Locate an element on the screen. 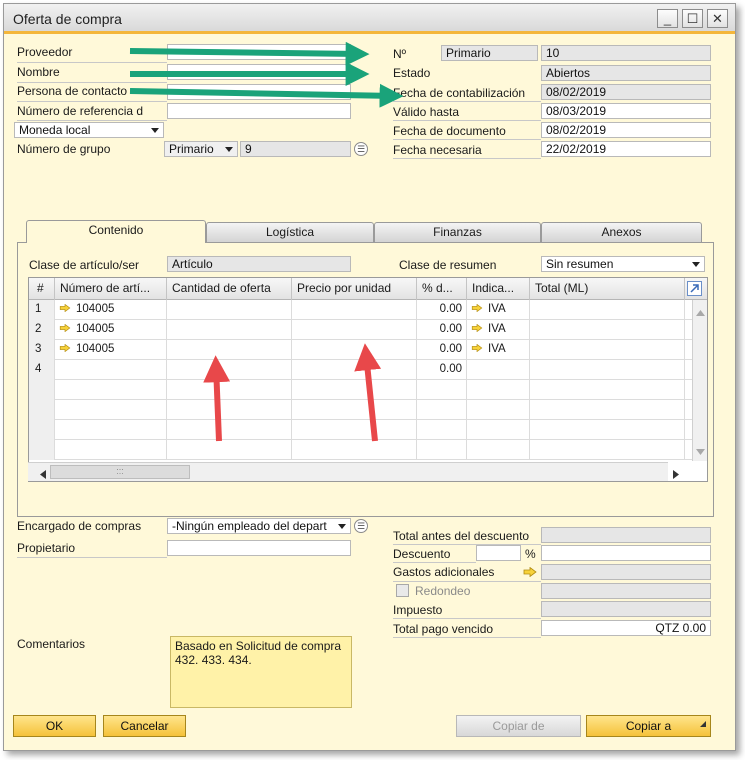 This screenshot has height=760, width=745. copy-from-button: Copiar de is located at coordinates (518, 726).